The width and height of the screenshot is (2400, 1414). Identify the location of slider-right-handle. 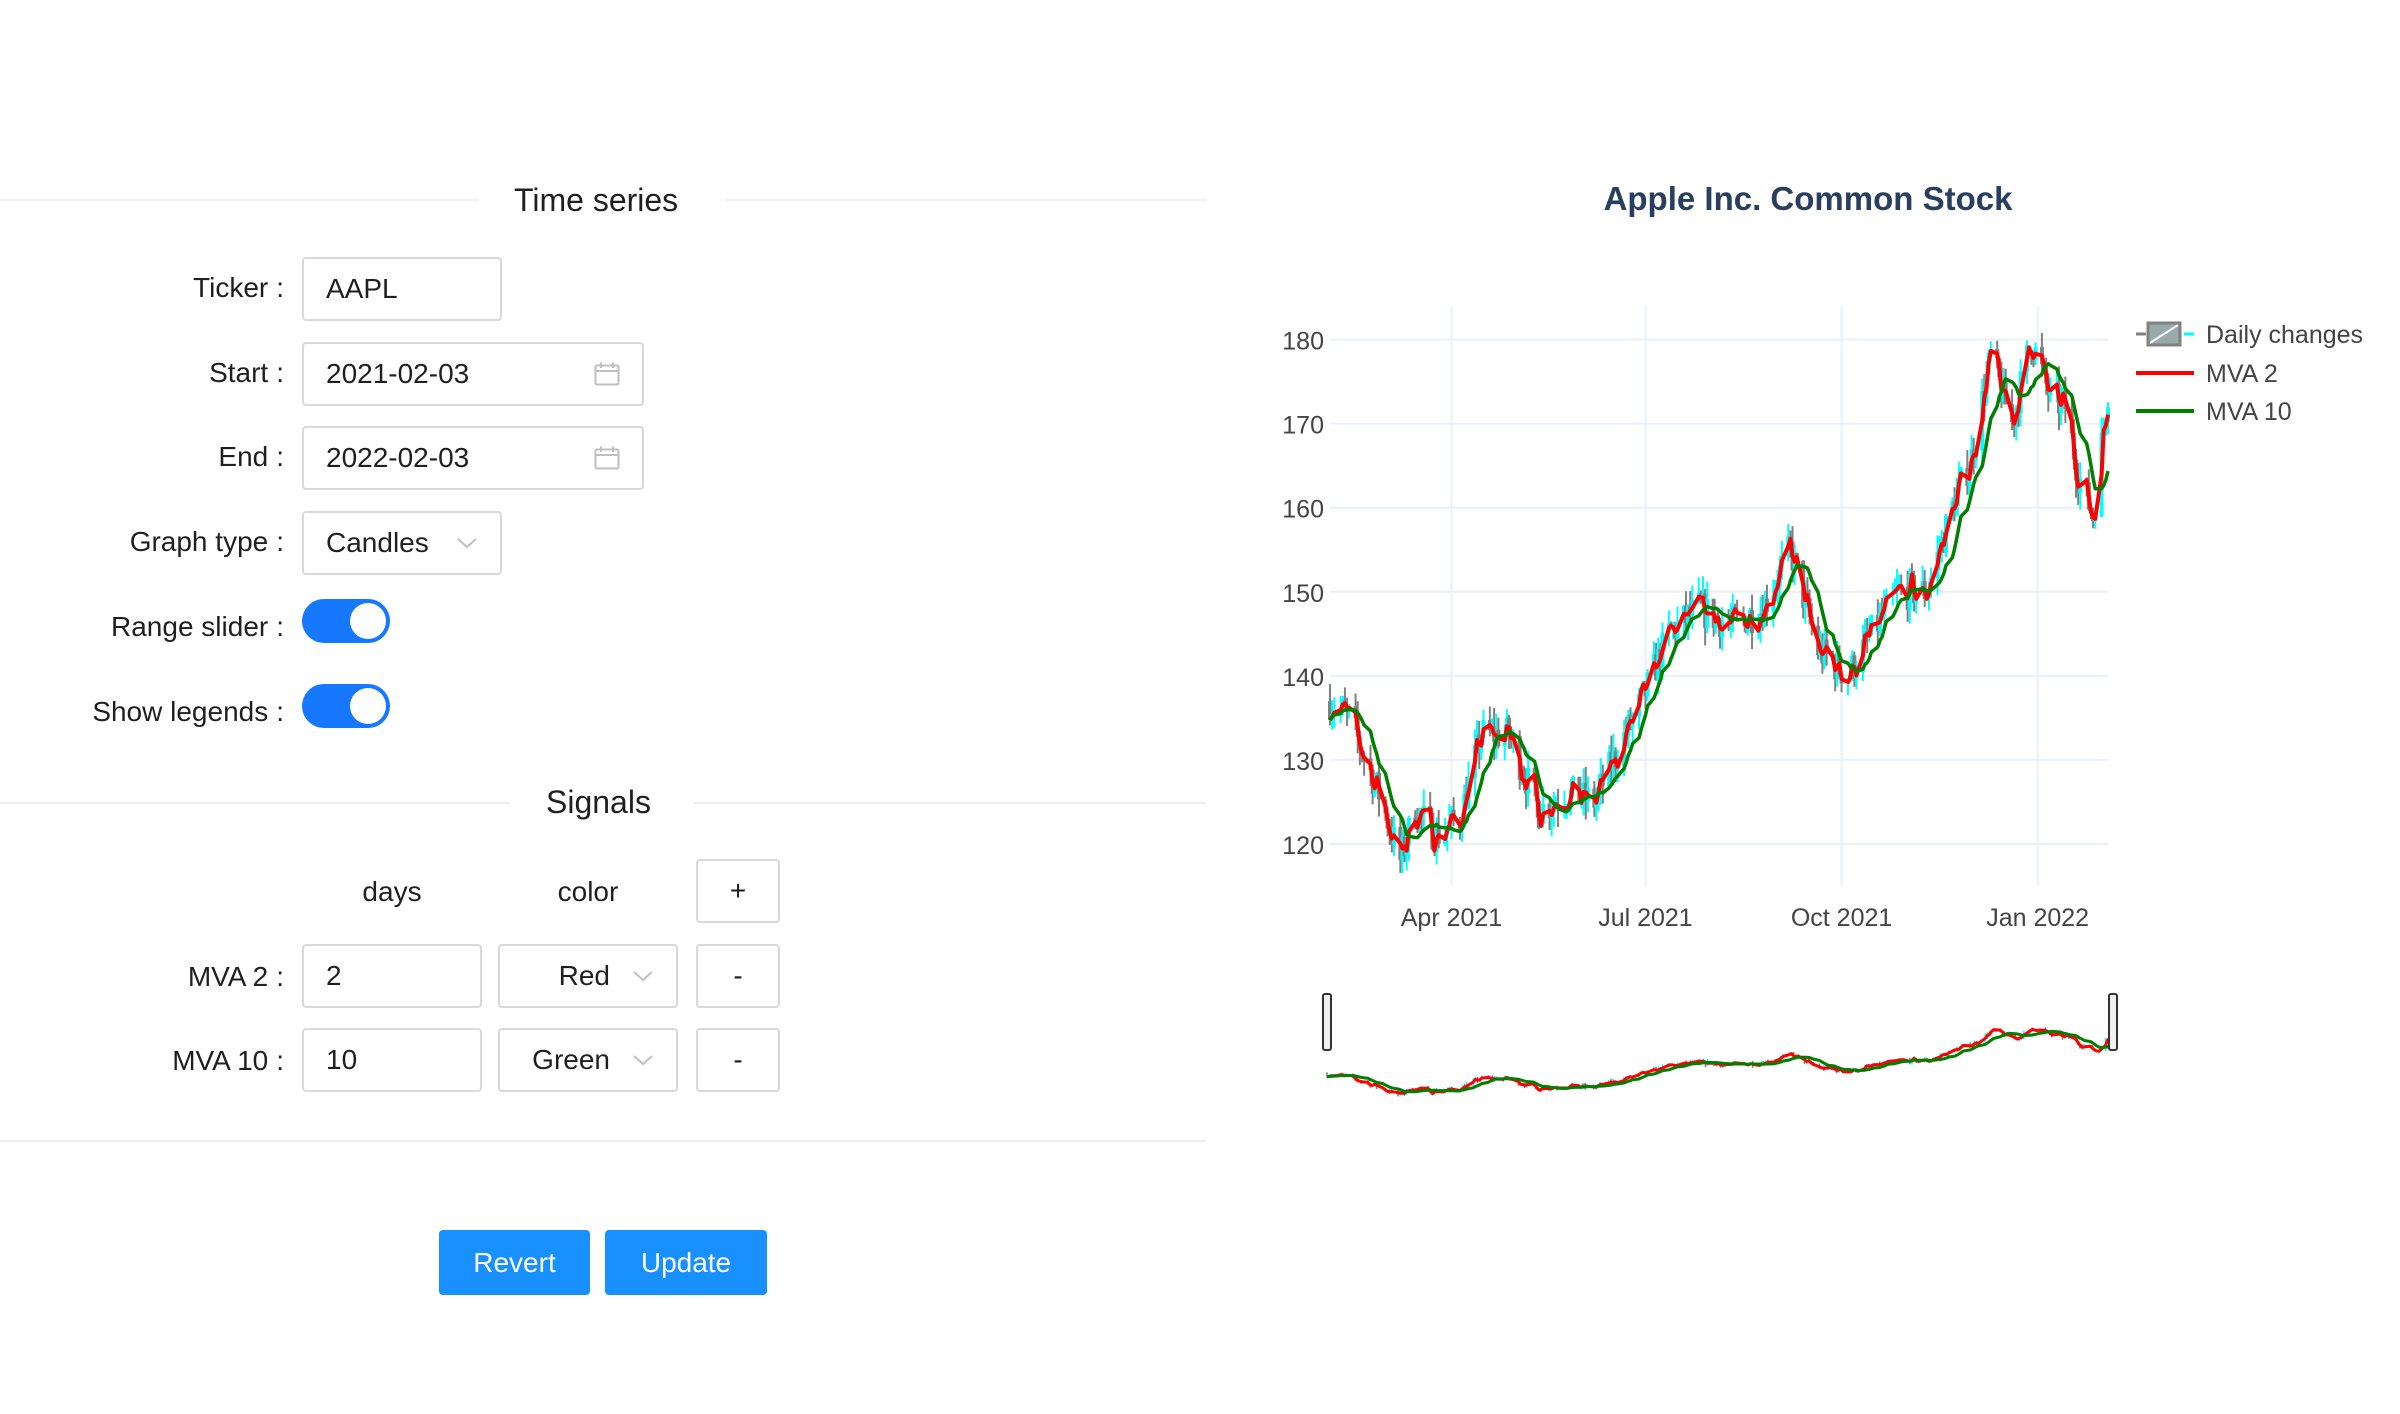
(2113, 1022).